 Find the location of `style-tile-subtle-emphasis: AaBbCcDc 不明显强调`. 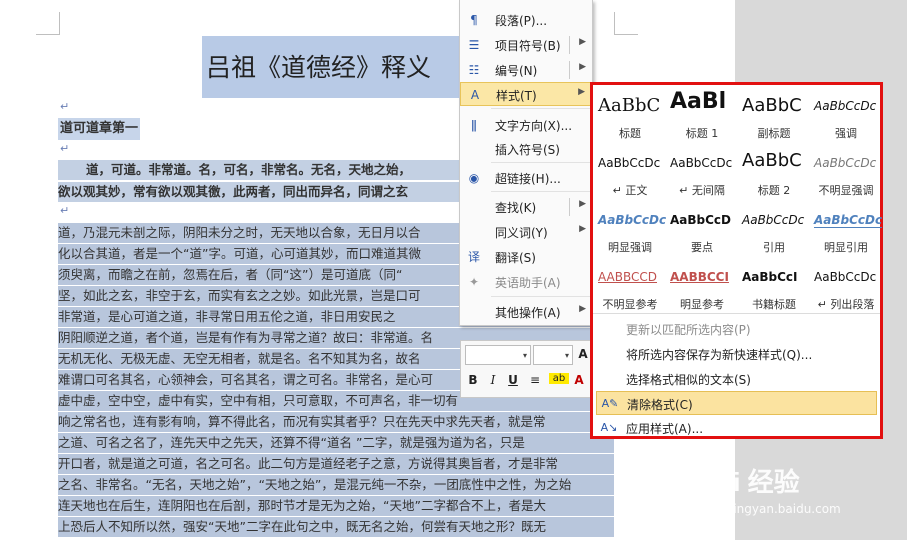

style-tile-subtle-emphasis: AaBbCcDc 不明显强调 is located at coordinates (846, 174).